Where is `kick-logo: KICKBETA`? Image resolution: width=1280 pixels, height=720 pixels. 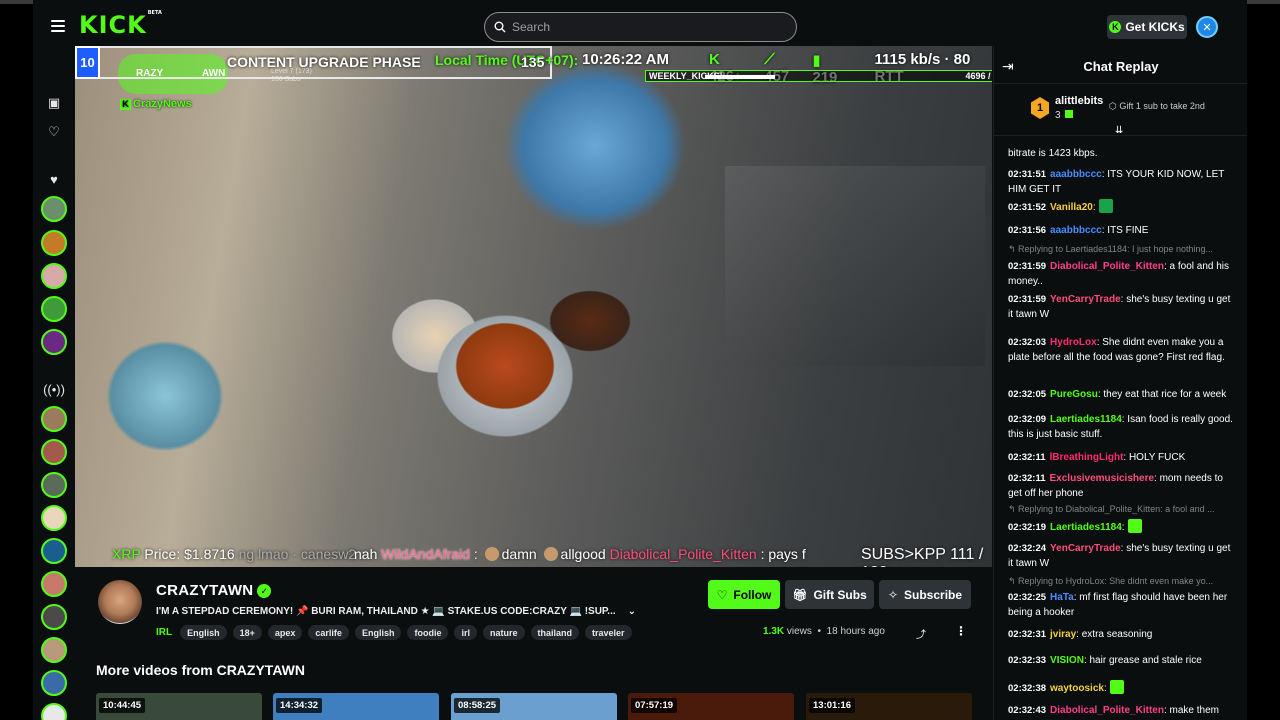
kick-logo: KICKBETA is located at coordinates (120, 24).